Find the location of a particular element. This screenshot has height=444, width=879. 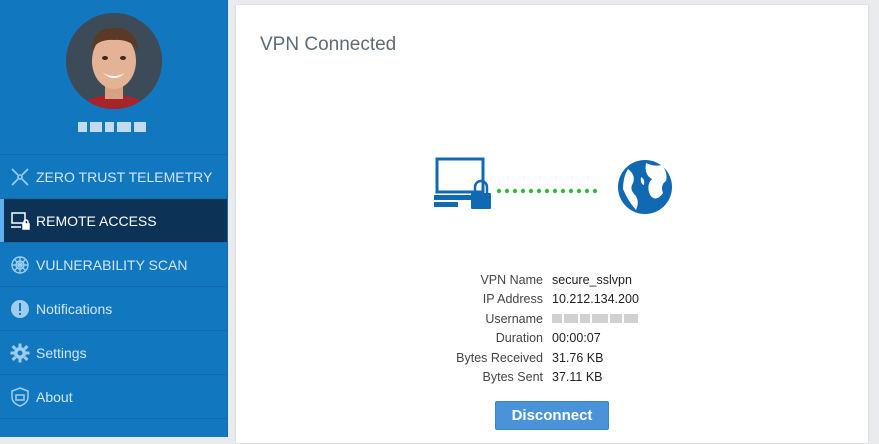

page-title: VPN Connected is located at coordinates (328, 44).